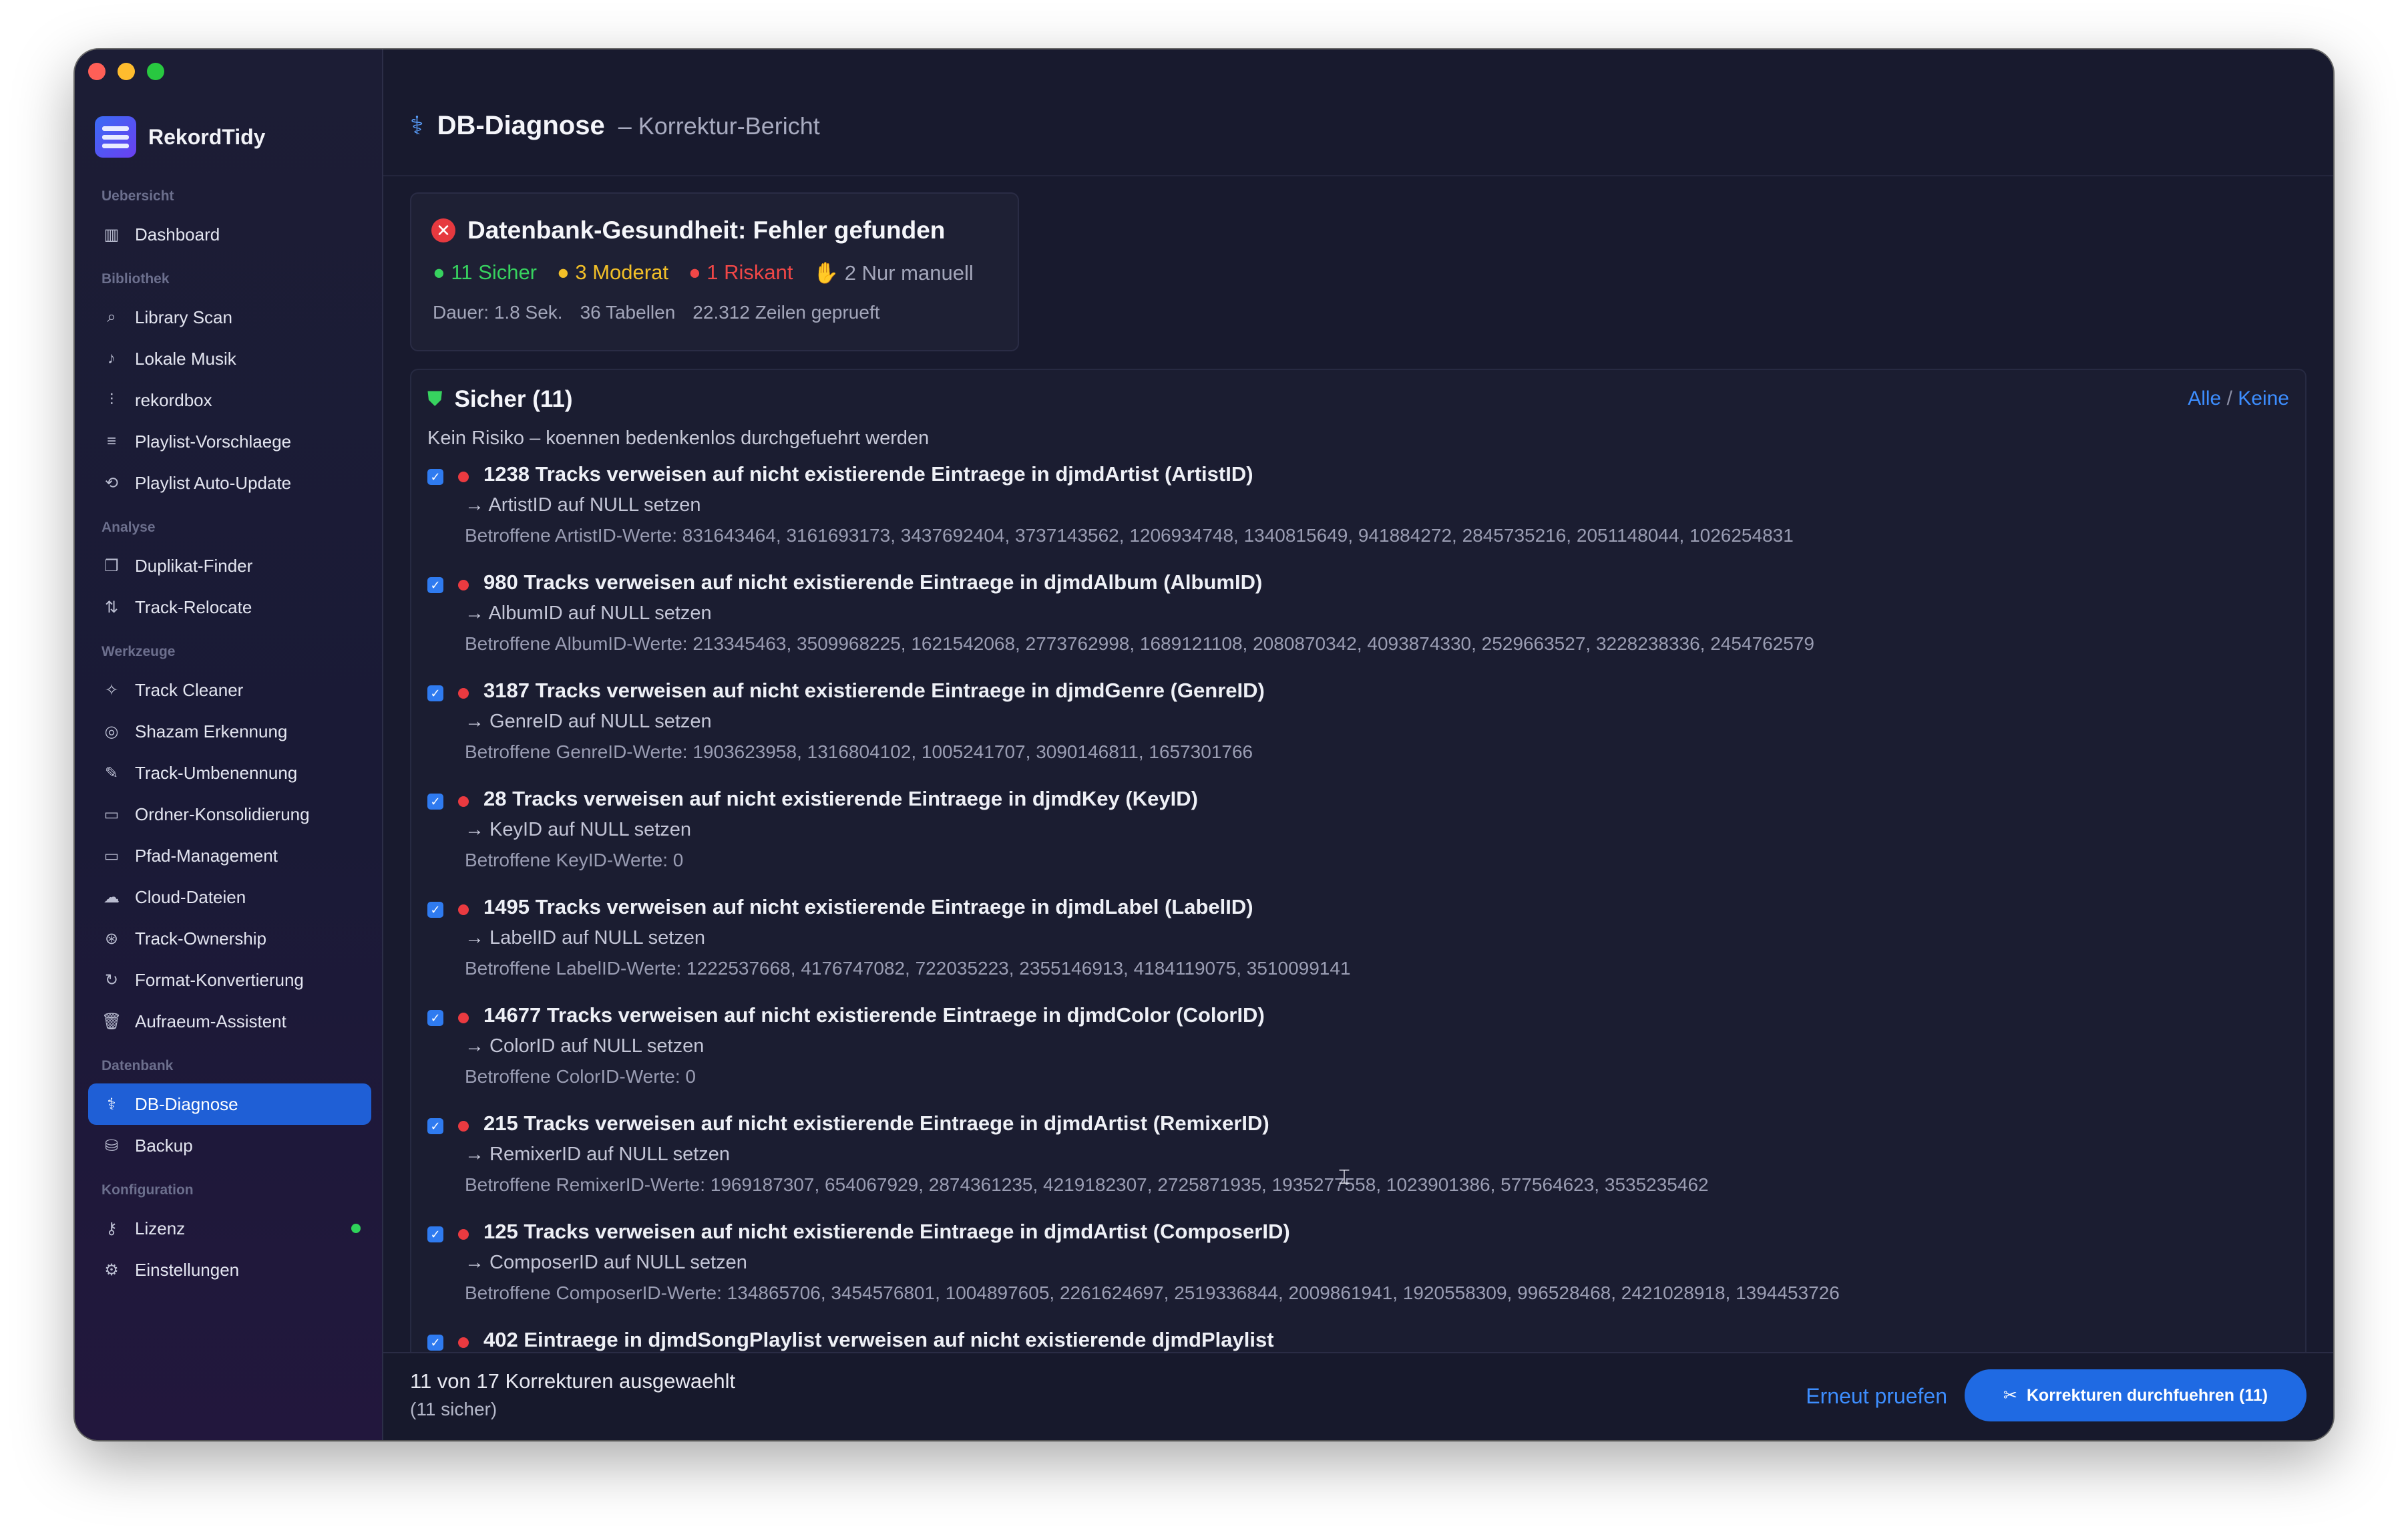 The height and width of the screenshot is (1539, 2408). Describe the element at coordinates (148, 1190) in the screenshot. I see `nav-section-label: Konfiguration` at that location.